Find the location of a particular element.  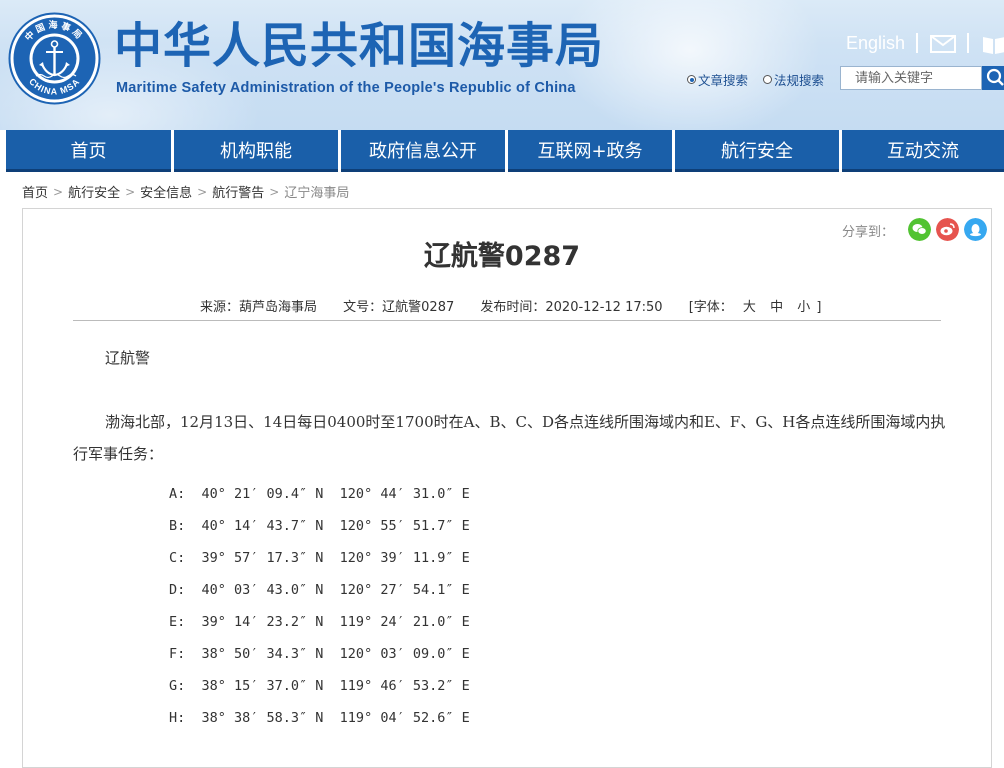

coordinate-line-d: D: 40° 03′ 43.0″ N 120° 27′ 54.1″ E is located at coordinates (319, 590).